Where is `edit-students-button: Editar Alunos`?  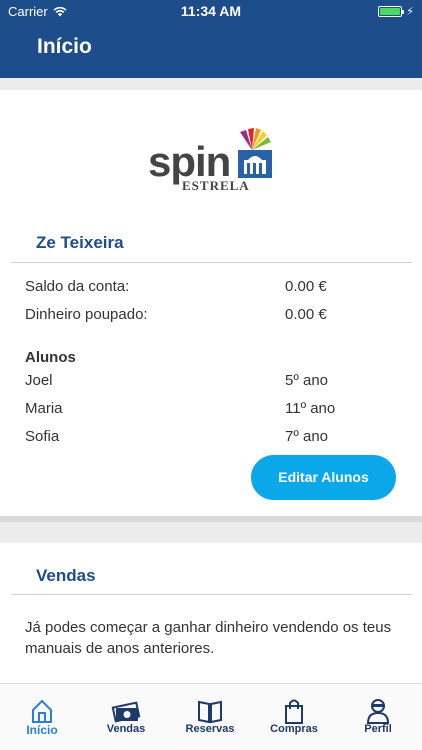 edit-students-button: Editar Alunos is located at coordinates (323, 477).